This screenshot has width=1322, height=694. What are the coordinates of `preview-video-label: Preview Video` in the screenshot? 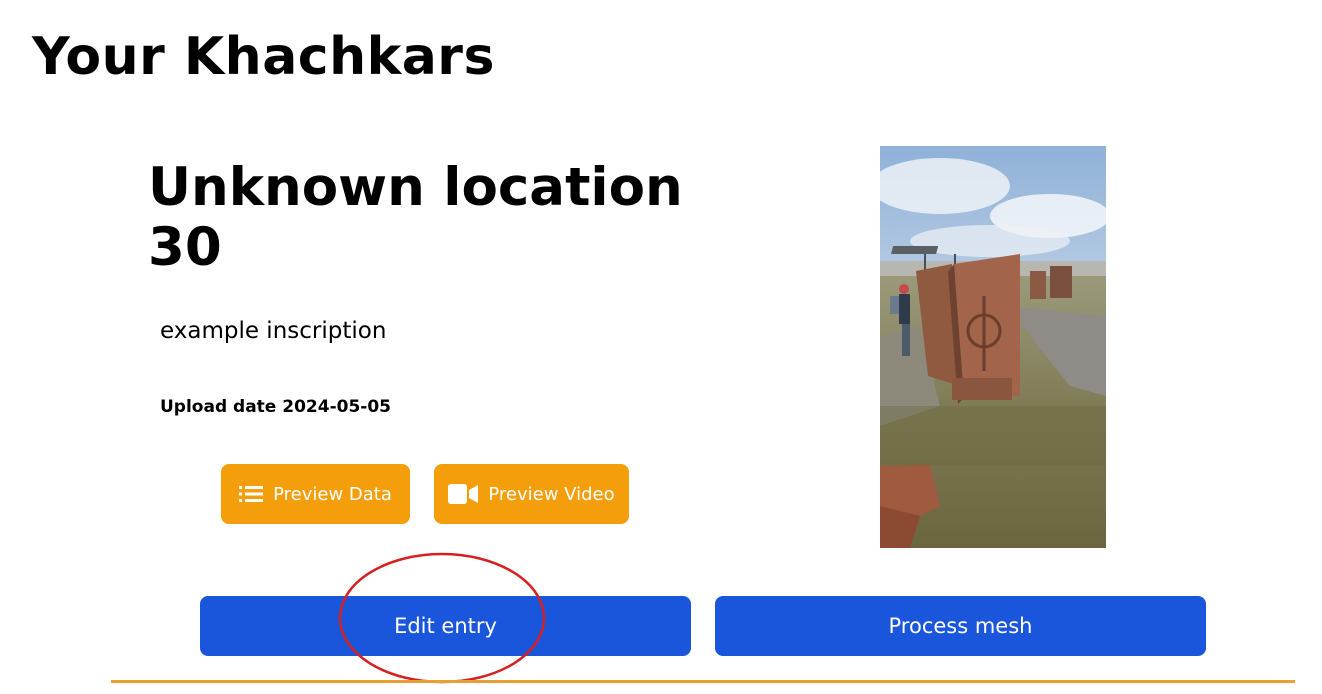 It's located at (551, 494).